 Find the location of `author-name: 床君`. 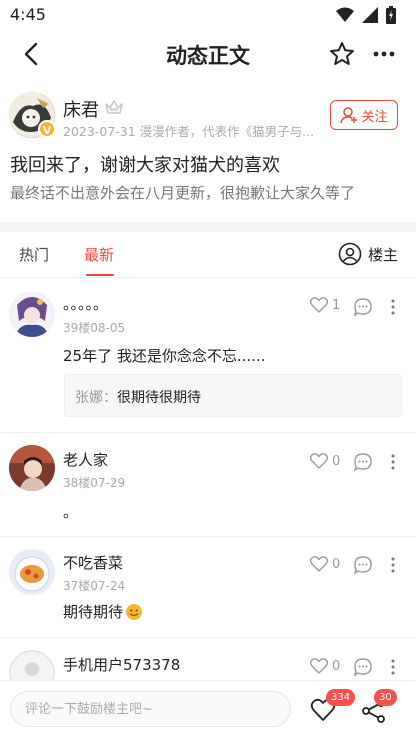

author-name: 床君 is located at coordinates (81, 109).